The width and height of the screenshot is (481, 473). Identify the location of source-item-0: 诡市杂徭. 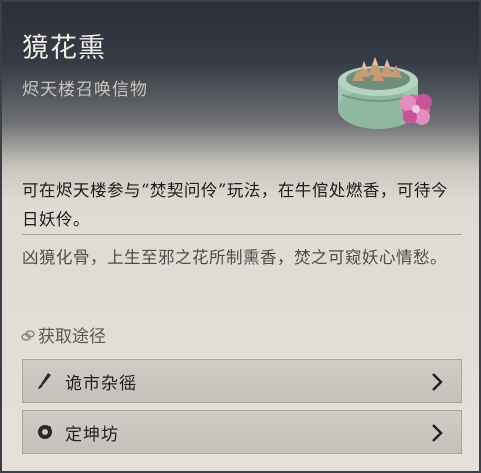
(242, 381).